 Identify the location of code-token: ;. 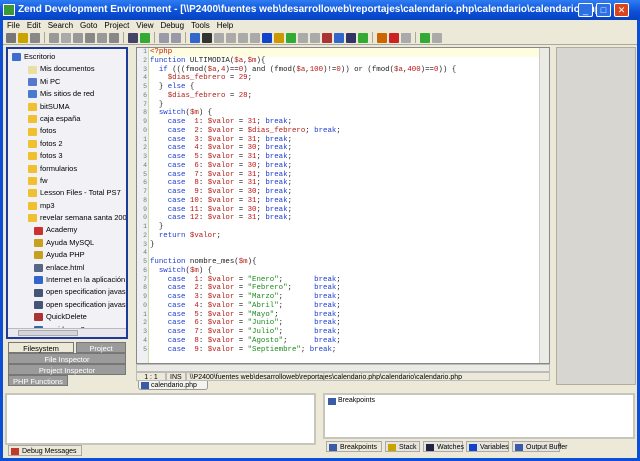
(289, 122).